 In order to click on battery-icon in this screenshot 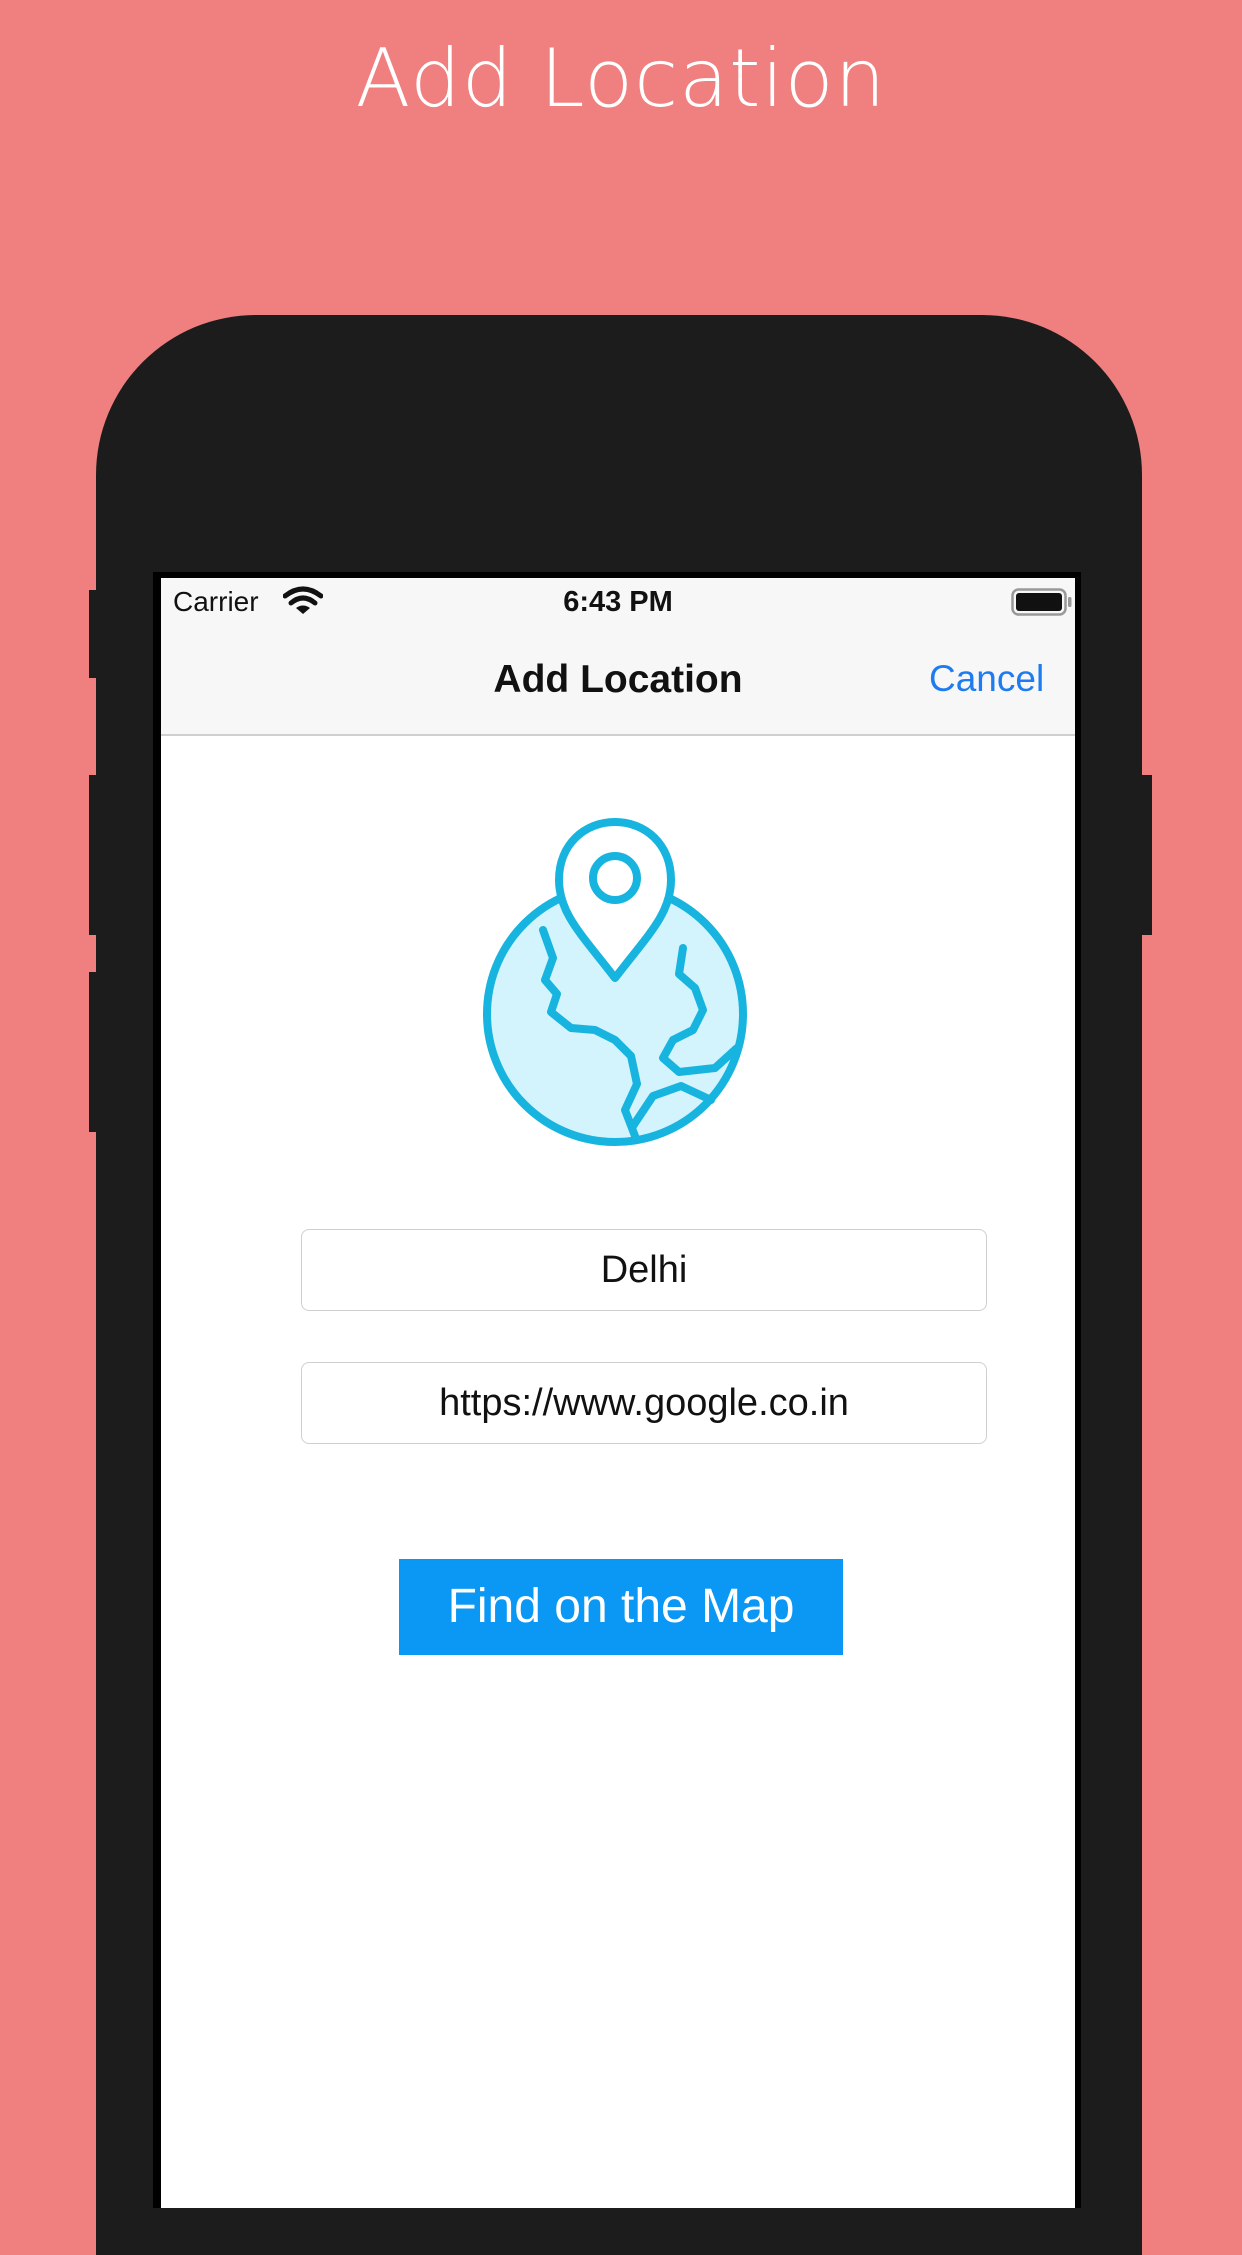, I will do `click(1042, 602)`.